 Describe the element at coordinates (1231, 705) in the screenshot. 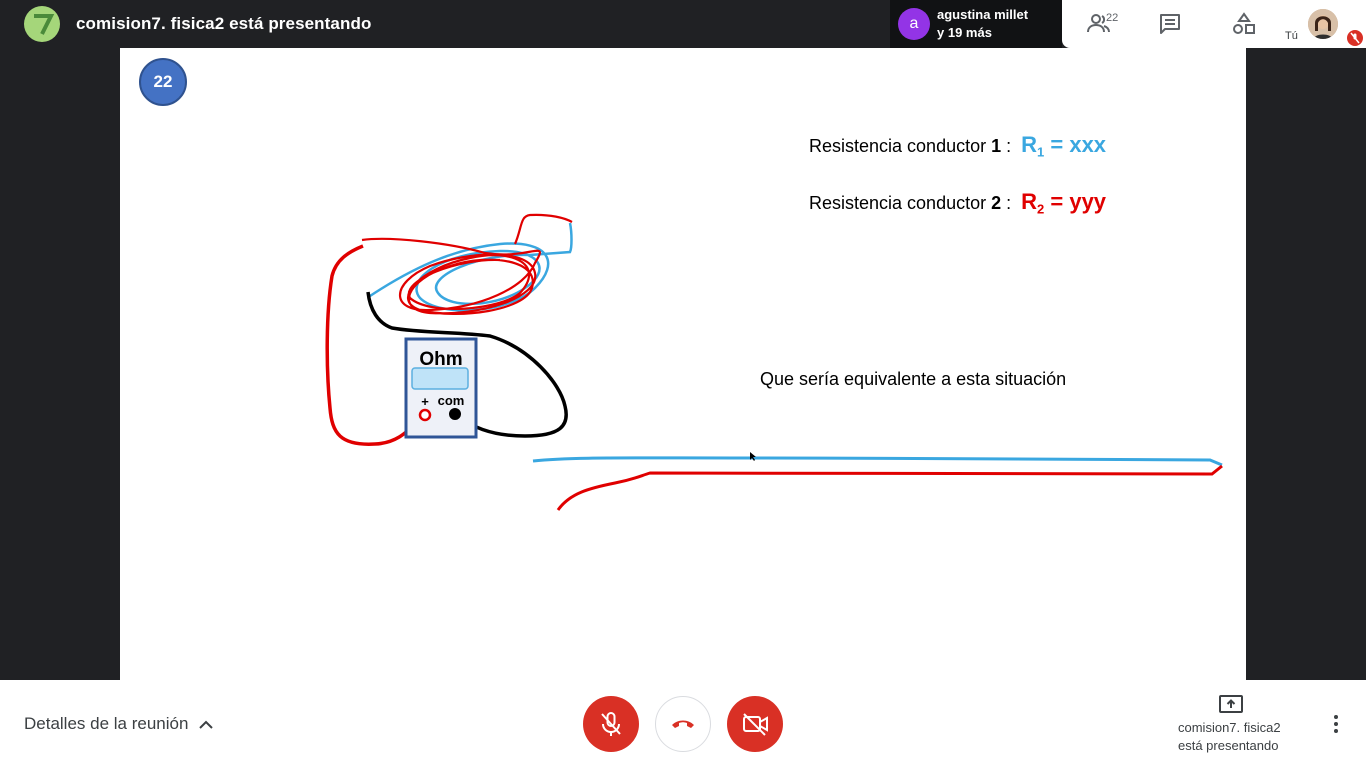

I see `present-icon` at that location.